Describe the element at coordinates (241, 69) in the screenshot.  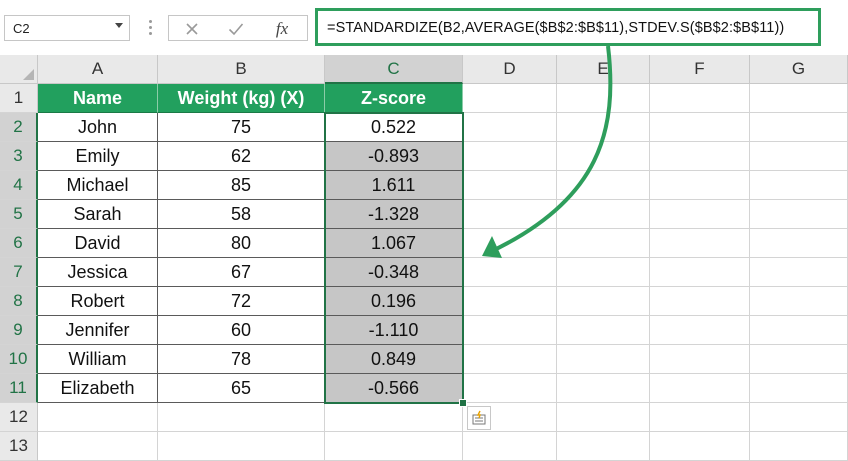
I see `column-header-b: B` at that location.